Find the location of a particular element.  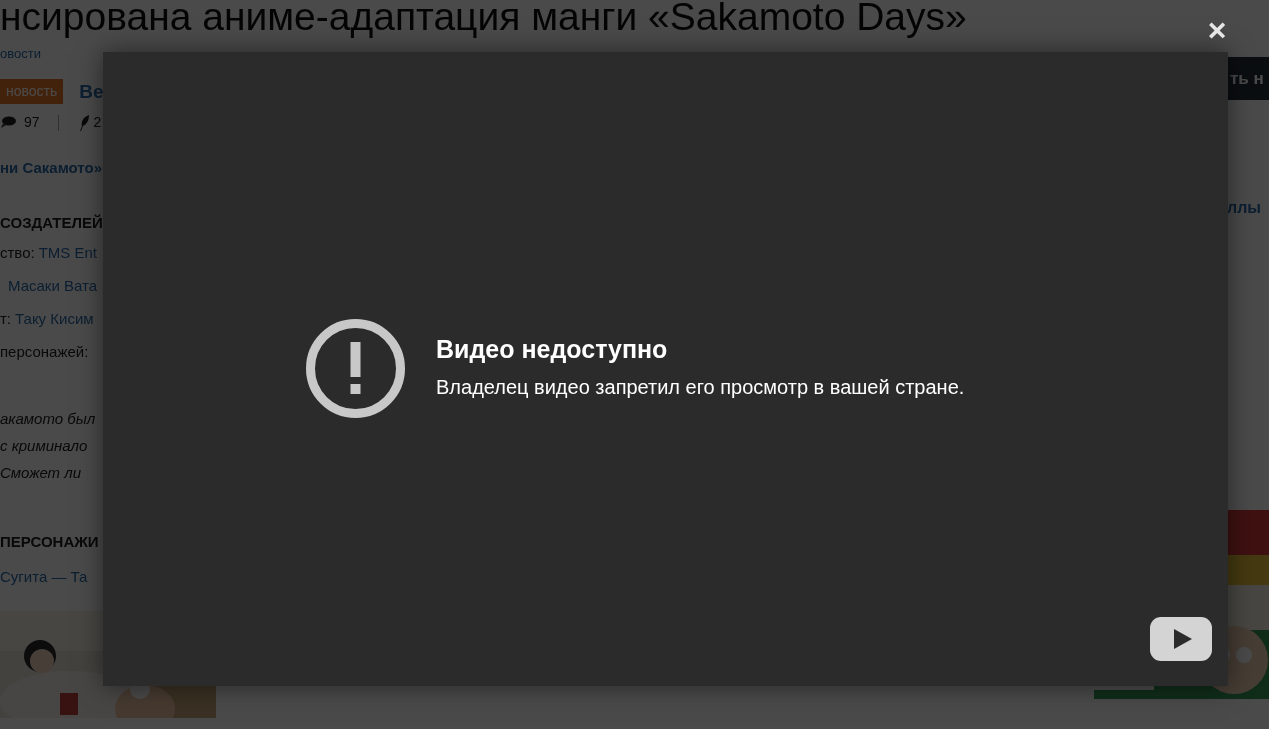

warning-icon is located at coordinates (355, 368).